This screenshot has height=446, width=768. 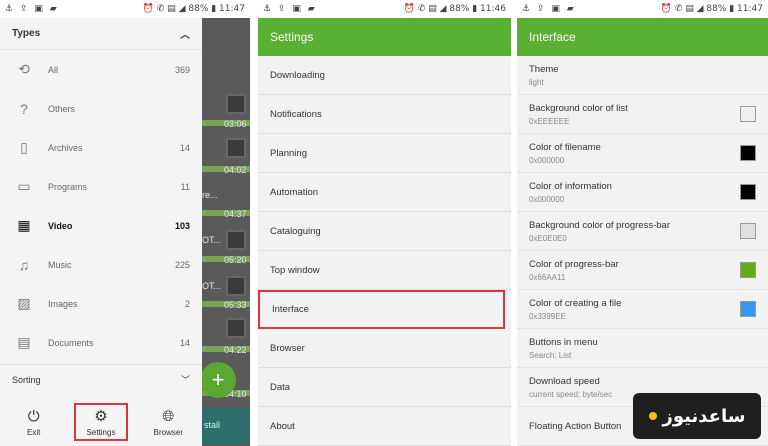 I want to click on chevron-down-icon: ﹀, so click(x=185, y=380).